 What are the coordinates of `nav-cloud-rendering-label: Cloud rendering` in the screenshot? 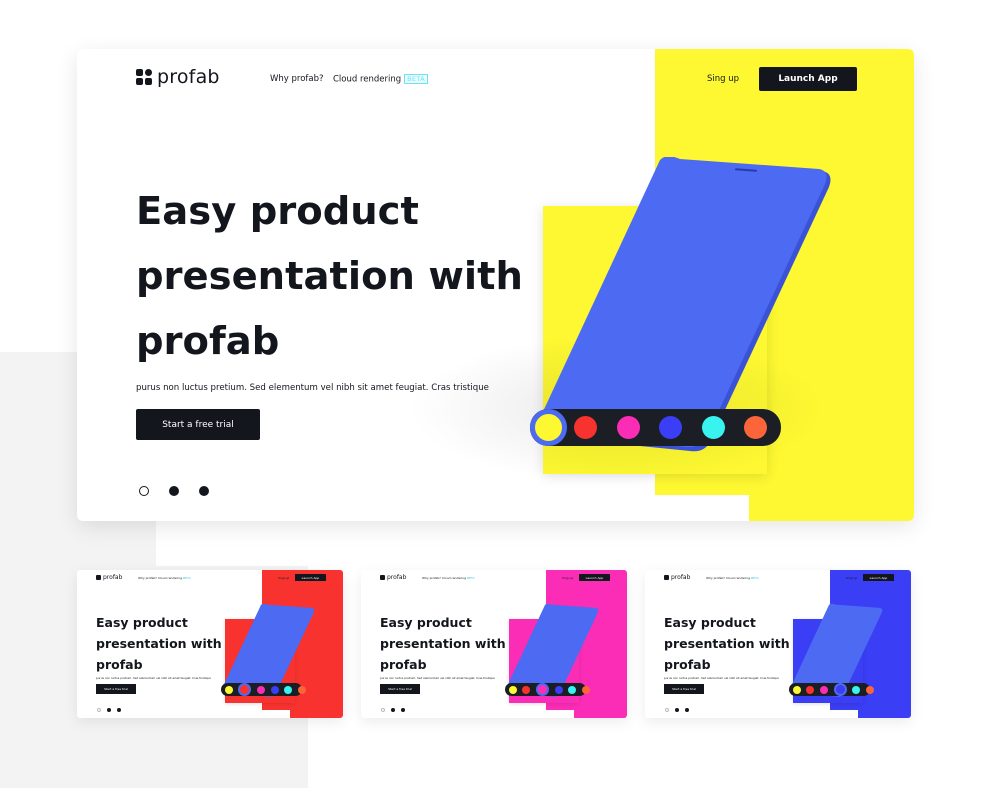 It's located at (367, 79).